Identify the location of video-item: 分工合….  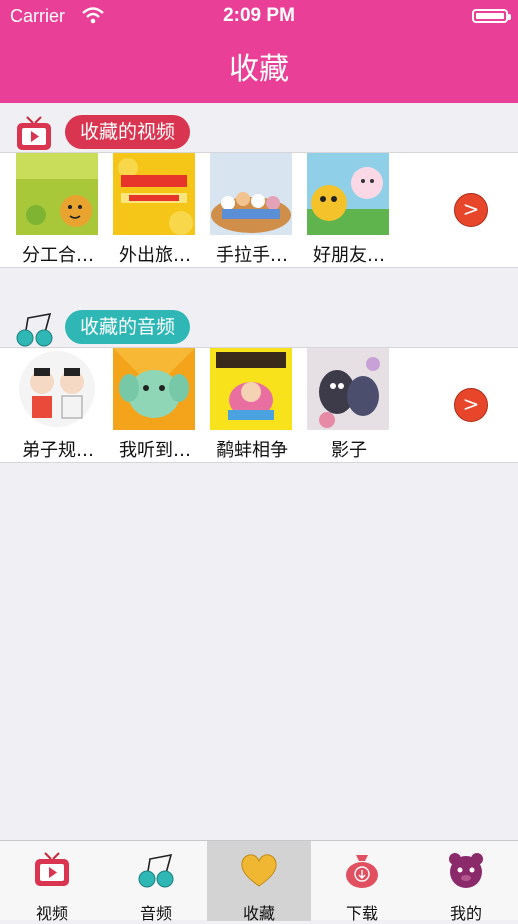
(55, 211).